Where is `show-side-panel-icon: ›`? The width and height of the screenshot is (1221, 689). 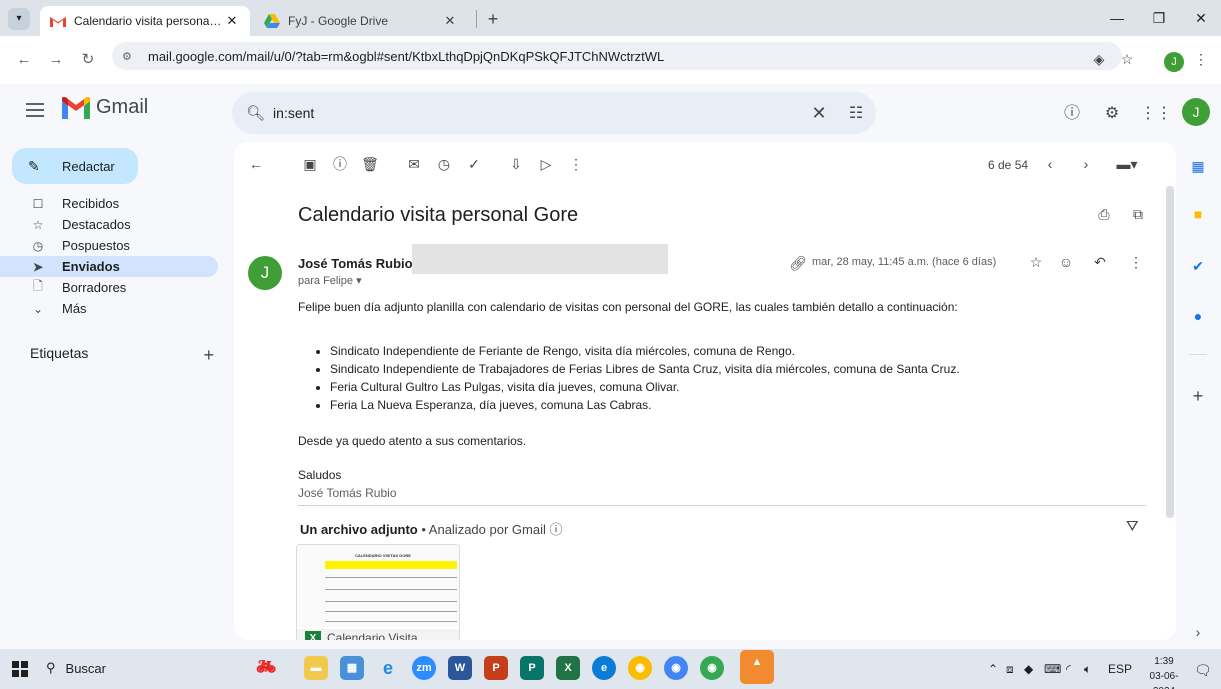 show-side-panel-icon: › is located at coordinates (1198, 632).